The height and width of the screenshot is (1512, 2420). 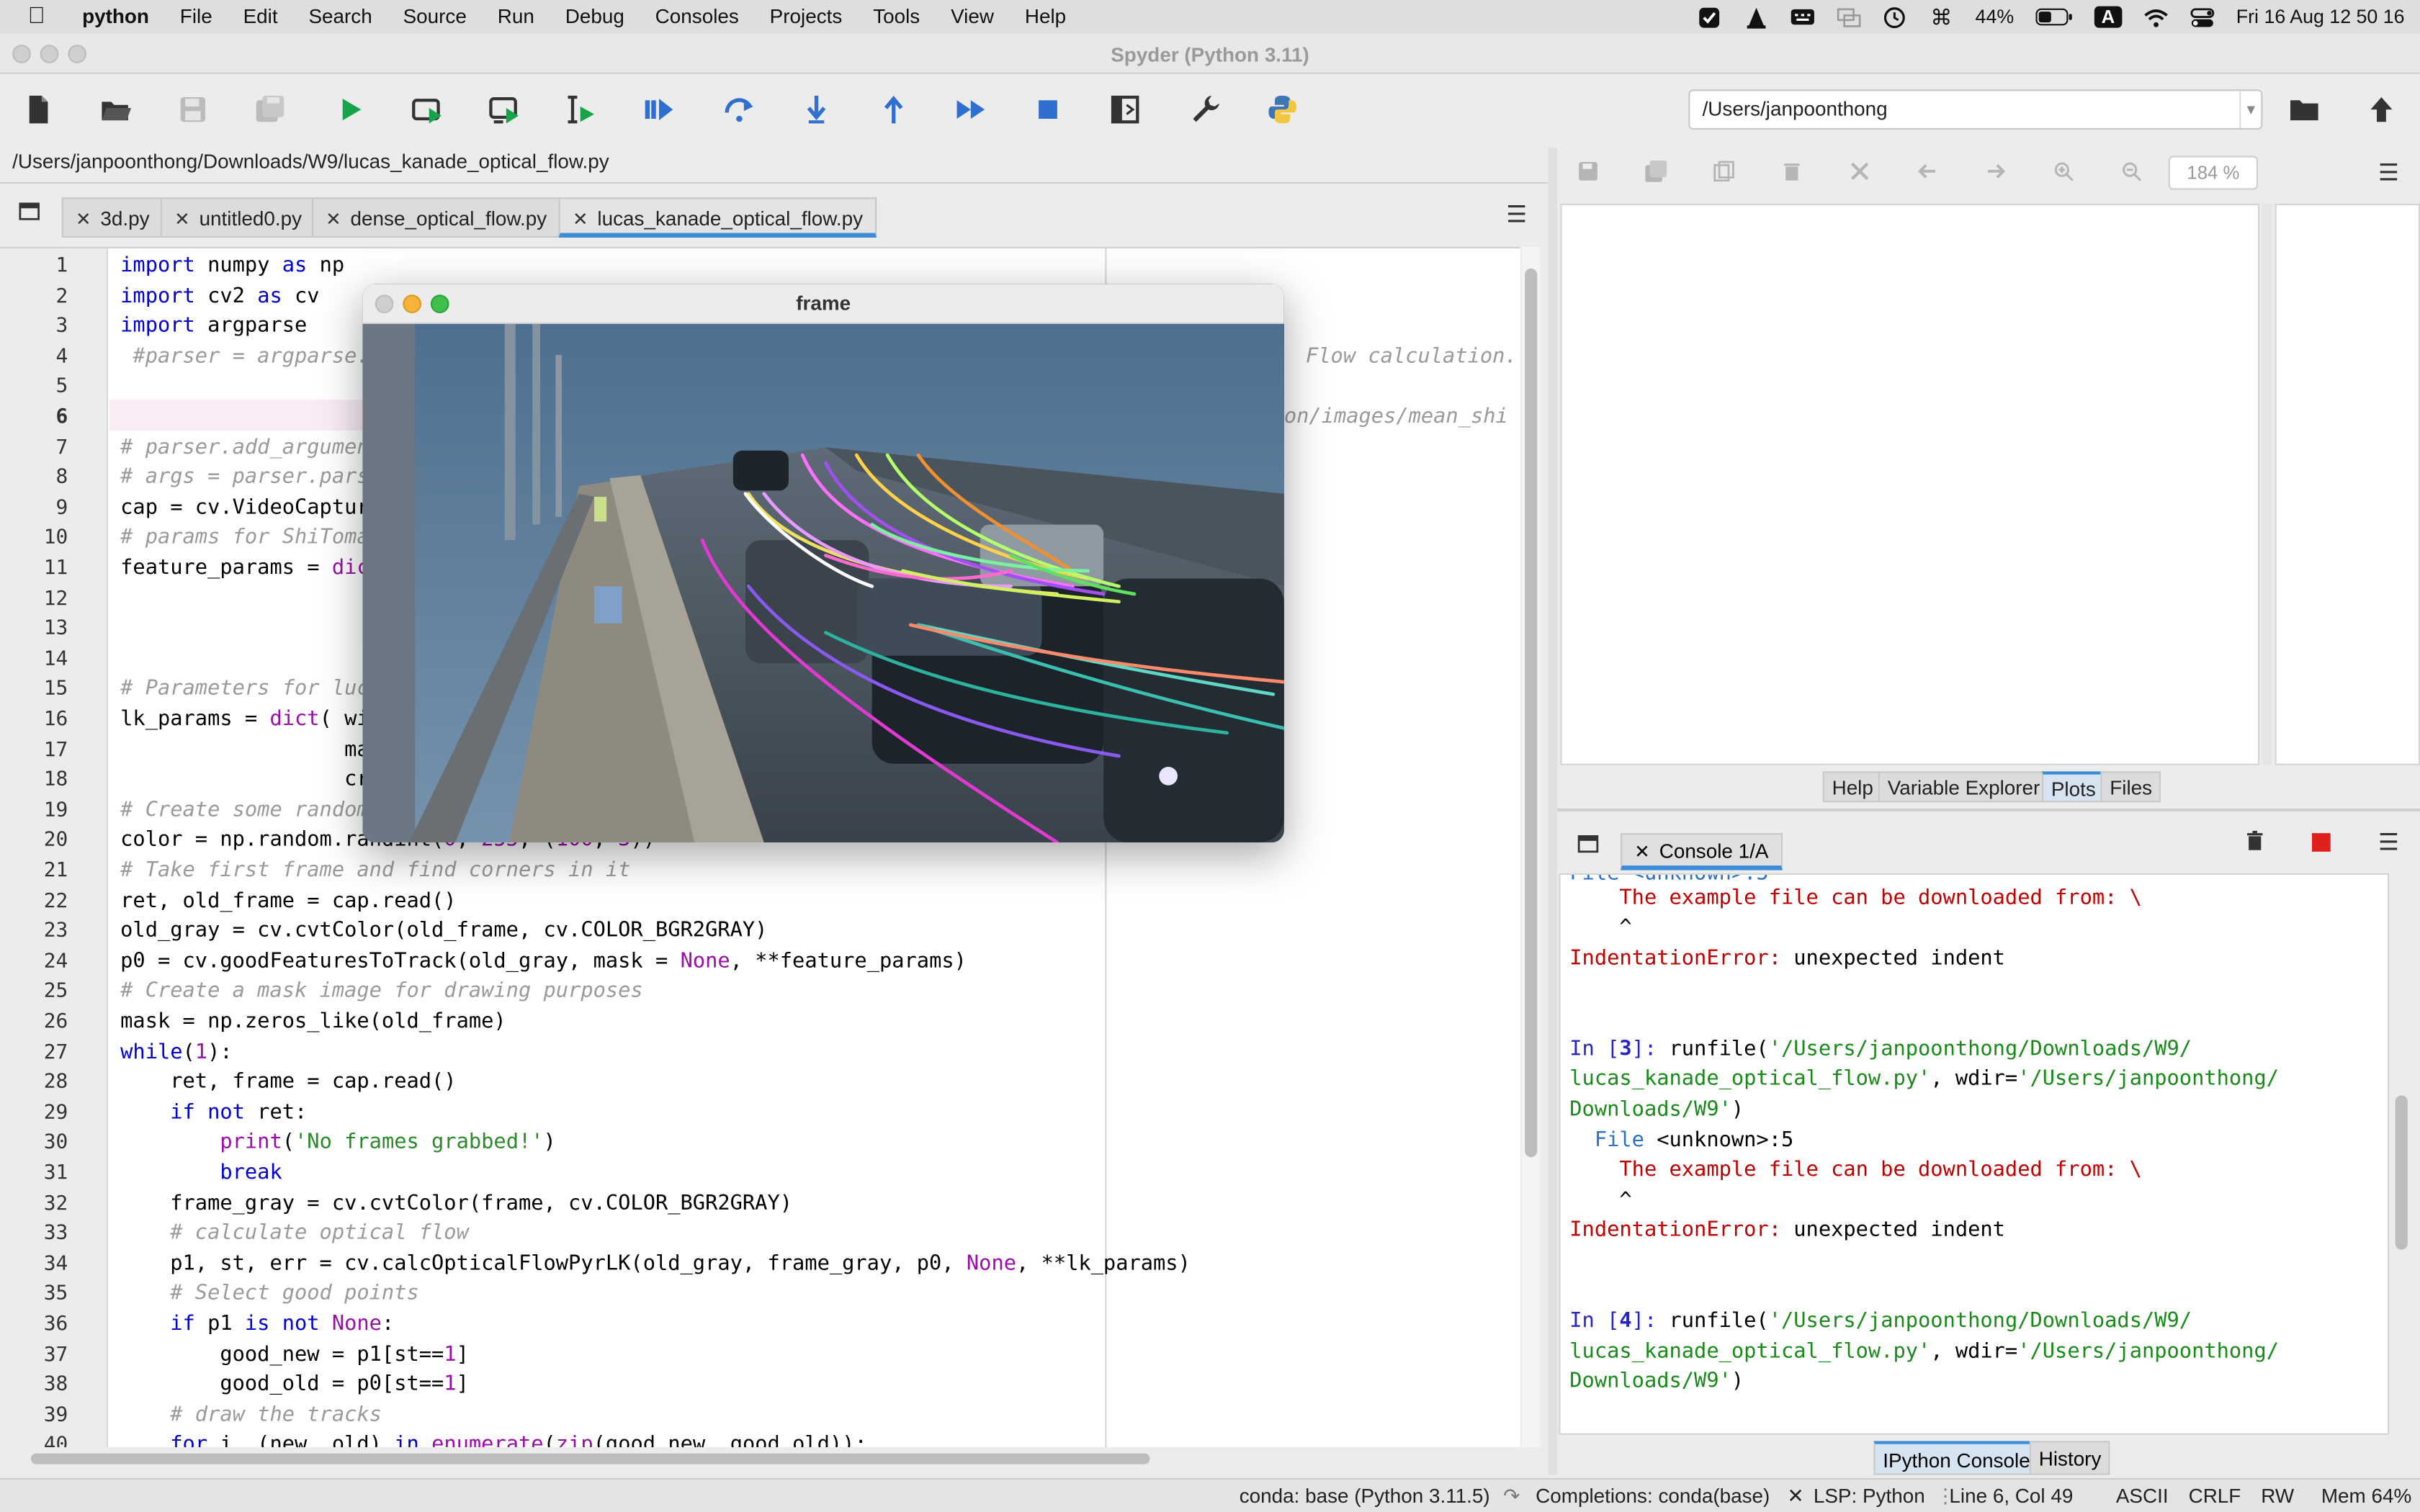 What do you see at coordinates (697, 17) in the screenshot?
I see `menu-consoles: Consoles` at bounding box center [697, 17].